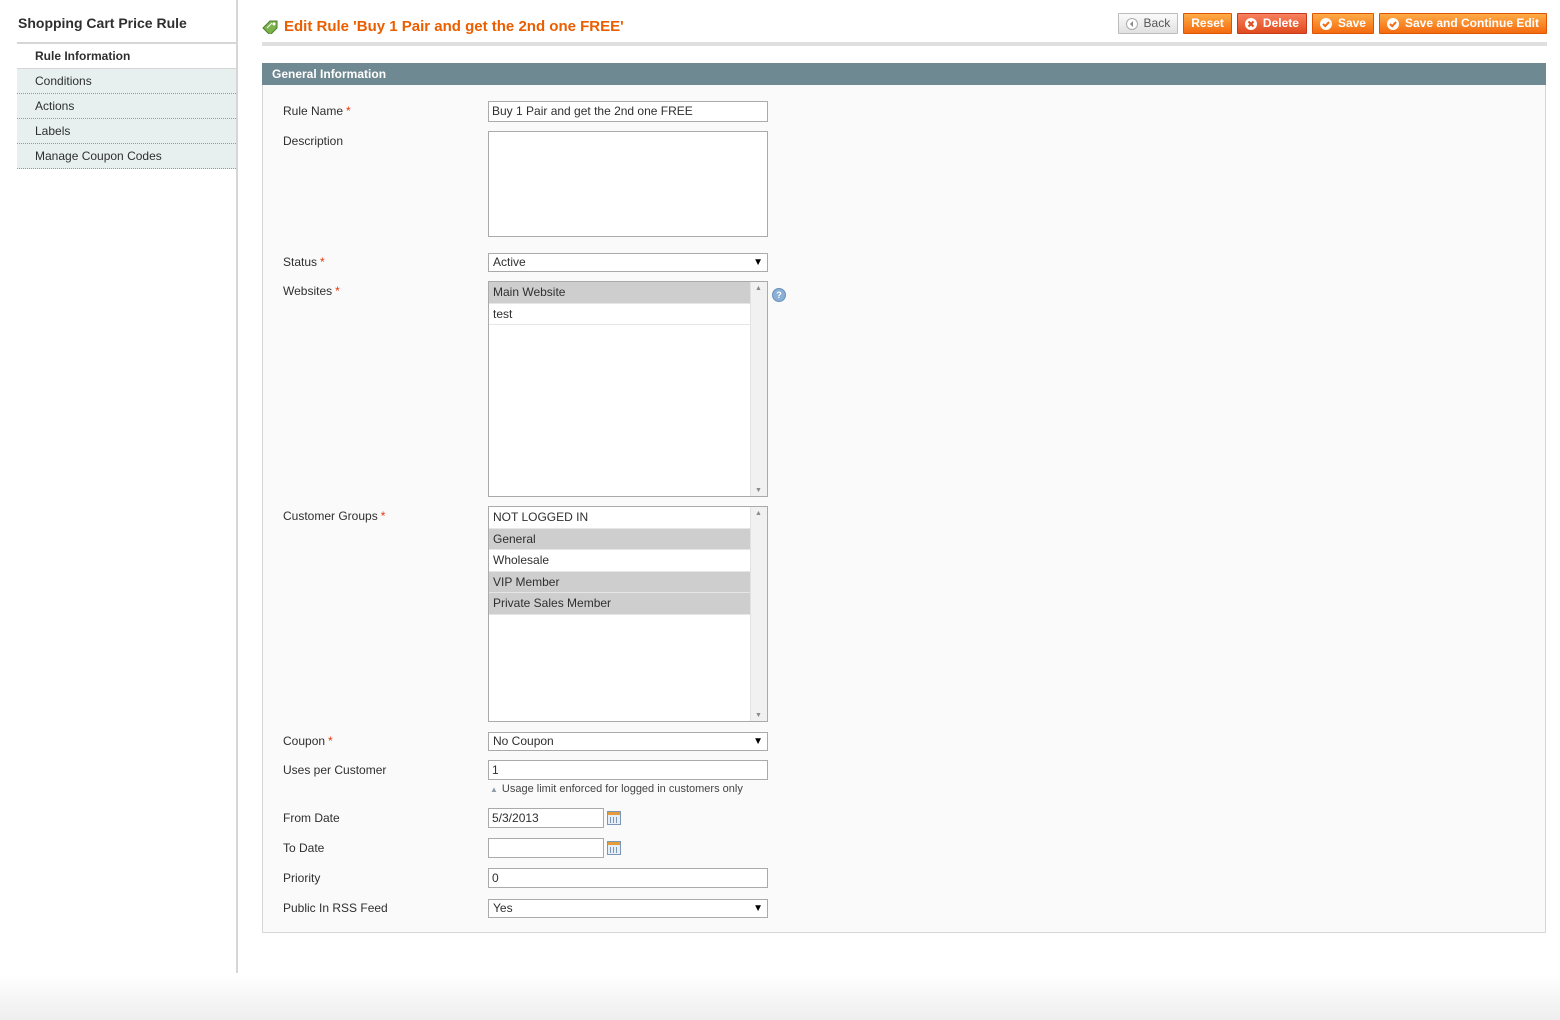 This screenshot has height=1020, width=1560. Describe the element at coordinates (313, 141) in the screenshot. I see `description-label: Description` at that location.